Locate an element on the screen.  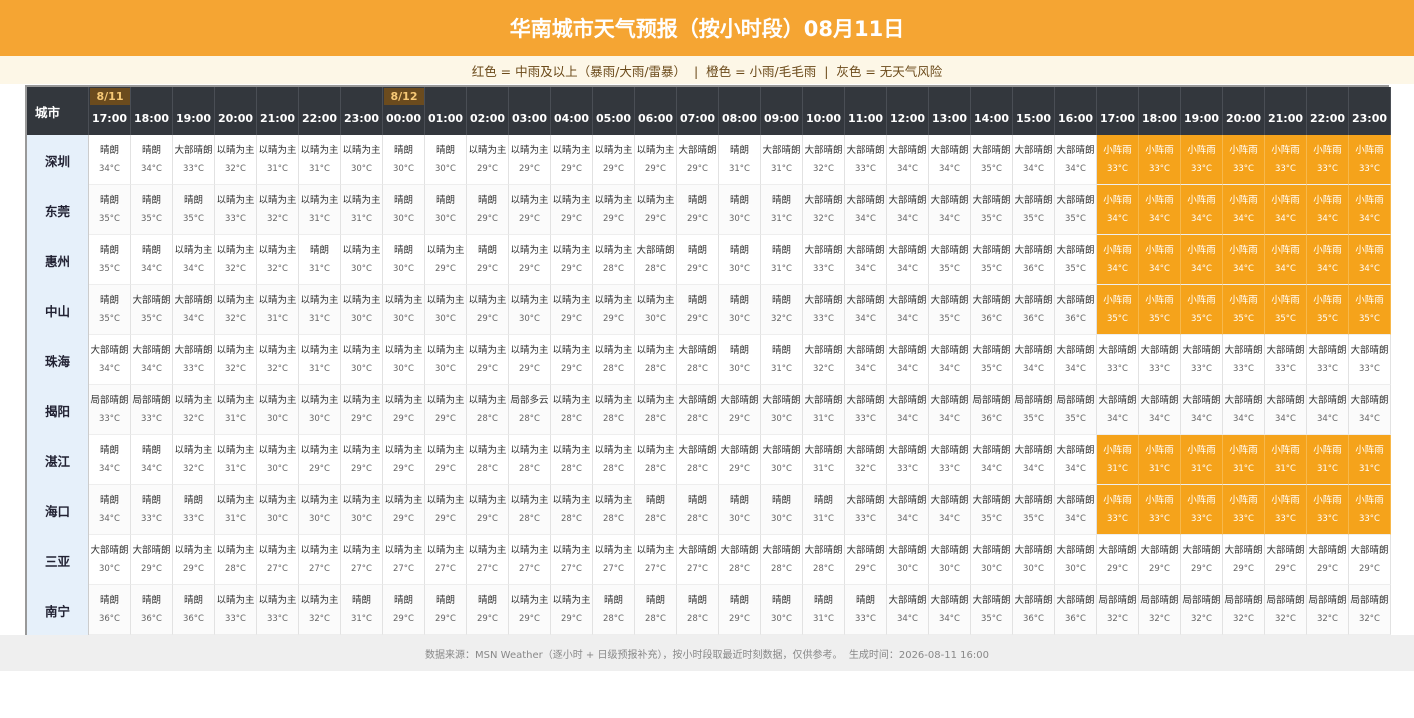
forecast-cell: 小阵雨 33°C is located at coordinates (1202, 510).